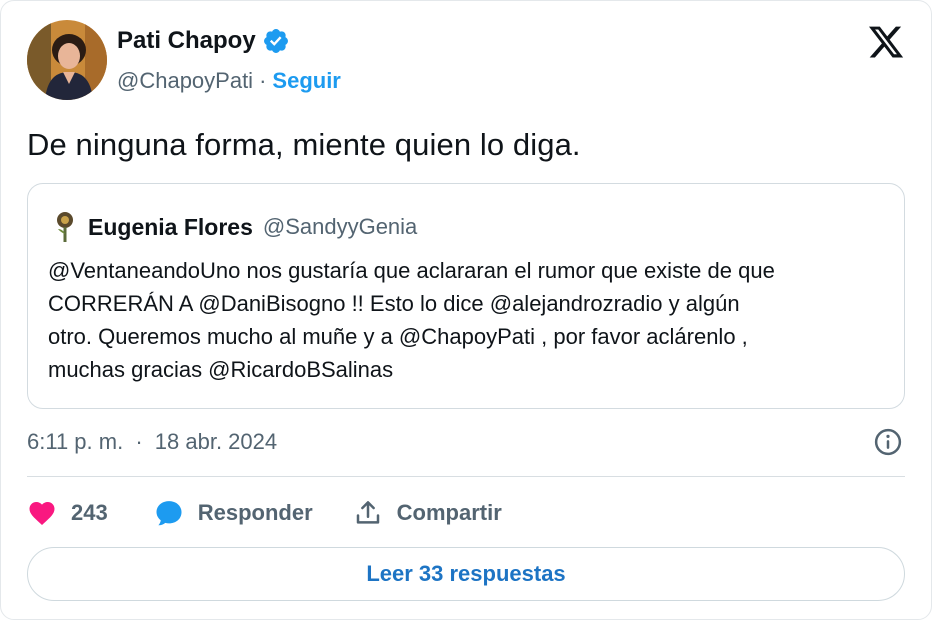  I want to click on heart-icon, so click(42, 513).